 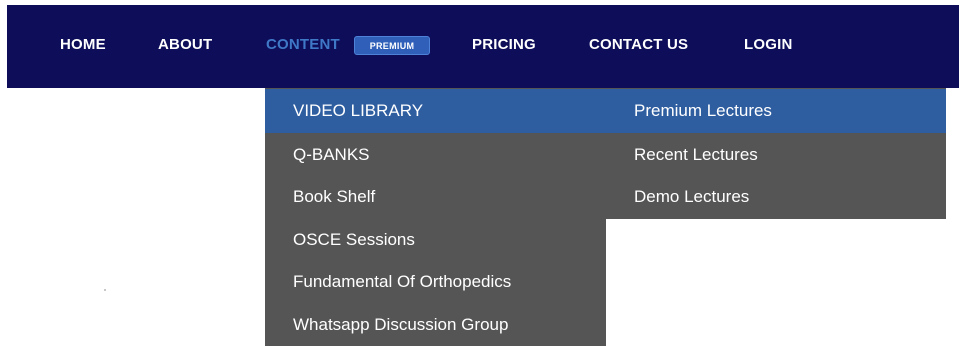 What do you see at coordinates (776, 197) in the screenshot?
I see `submenu-item-demo-lectures: Demo Lectures` at bounding box center [776, 197].